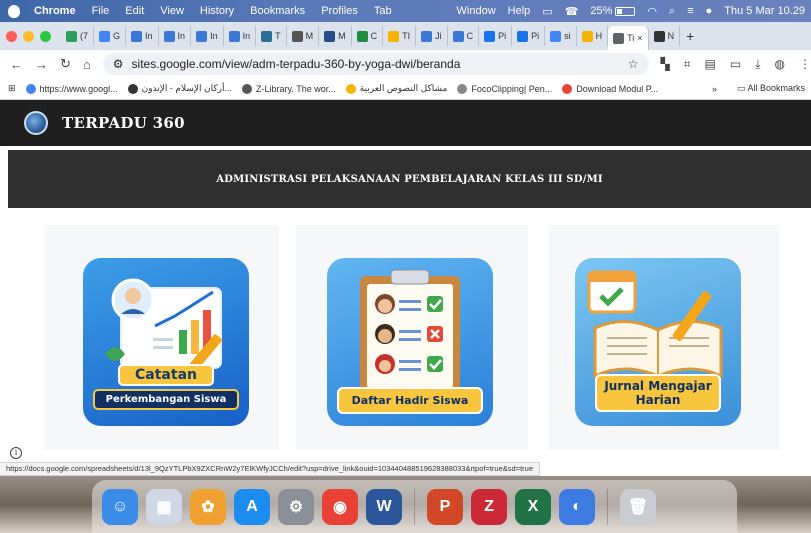  What do you see at coordinates (166, 342) in the screenshot?
I see `card-catatan-perkembangan-siswa: Catatan Perkembangan Siswa` at bounding box center [166, 342].